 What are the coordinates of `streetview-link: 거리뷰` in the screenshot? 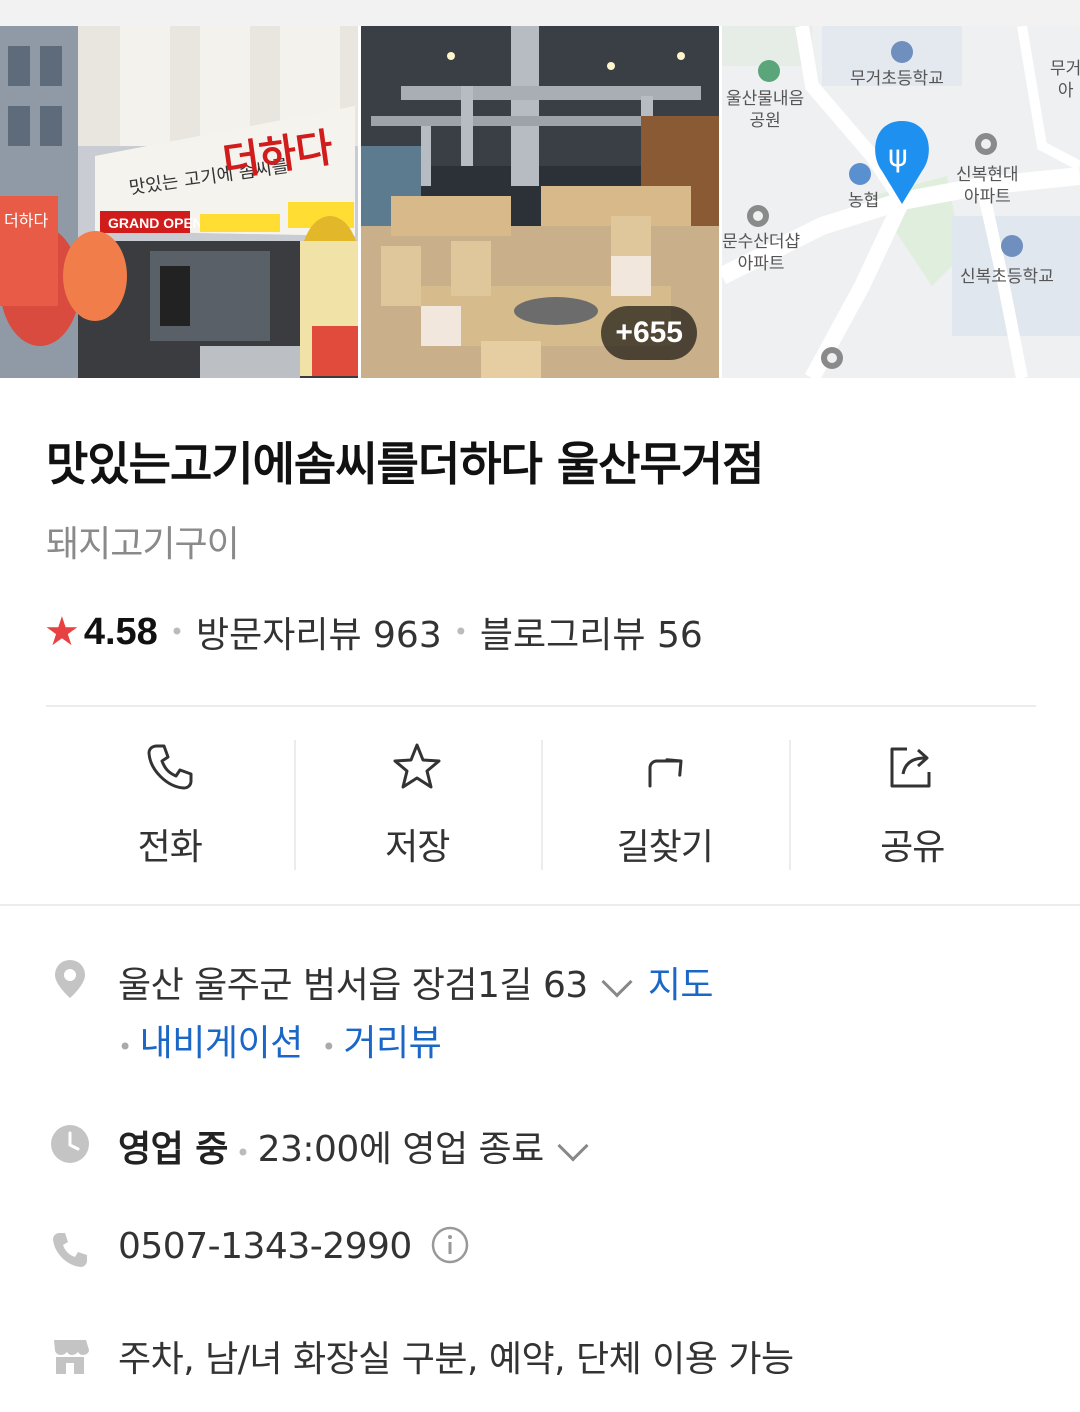 It's located at (392, 1043).